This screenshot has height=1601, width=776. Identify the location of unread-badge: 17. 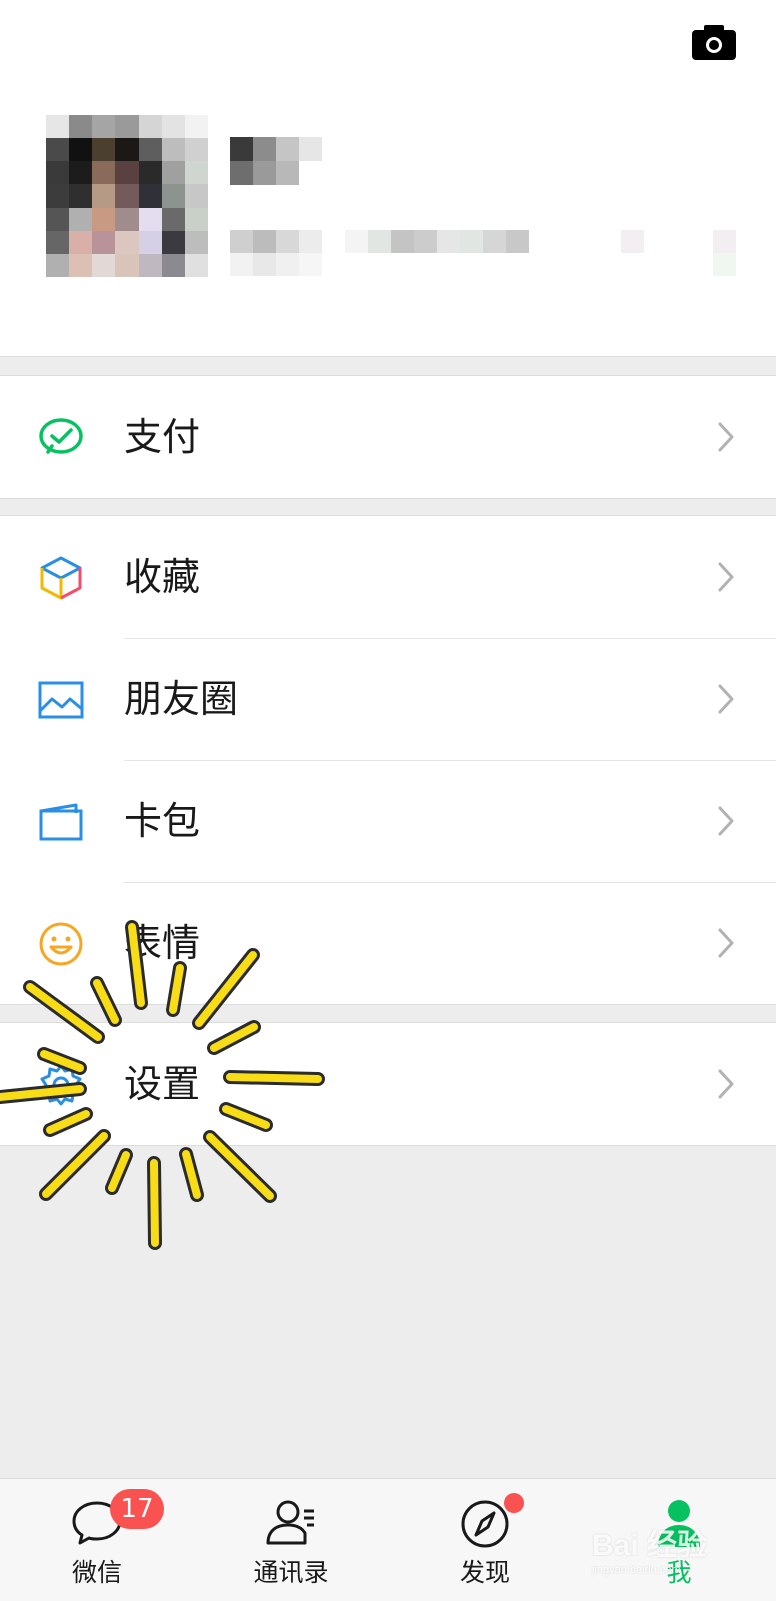
(137, 1509).